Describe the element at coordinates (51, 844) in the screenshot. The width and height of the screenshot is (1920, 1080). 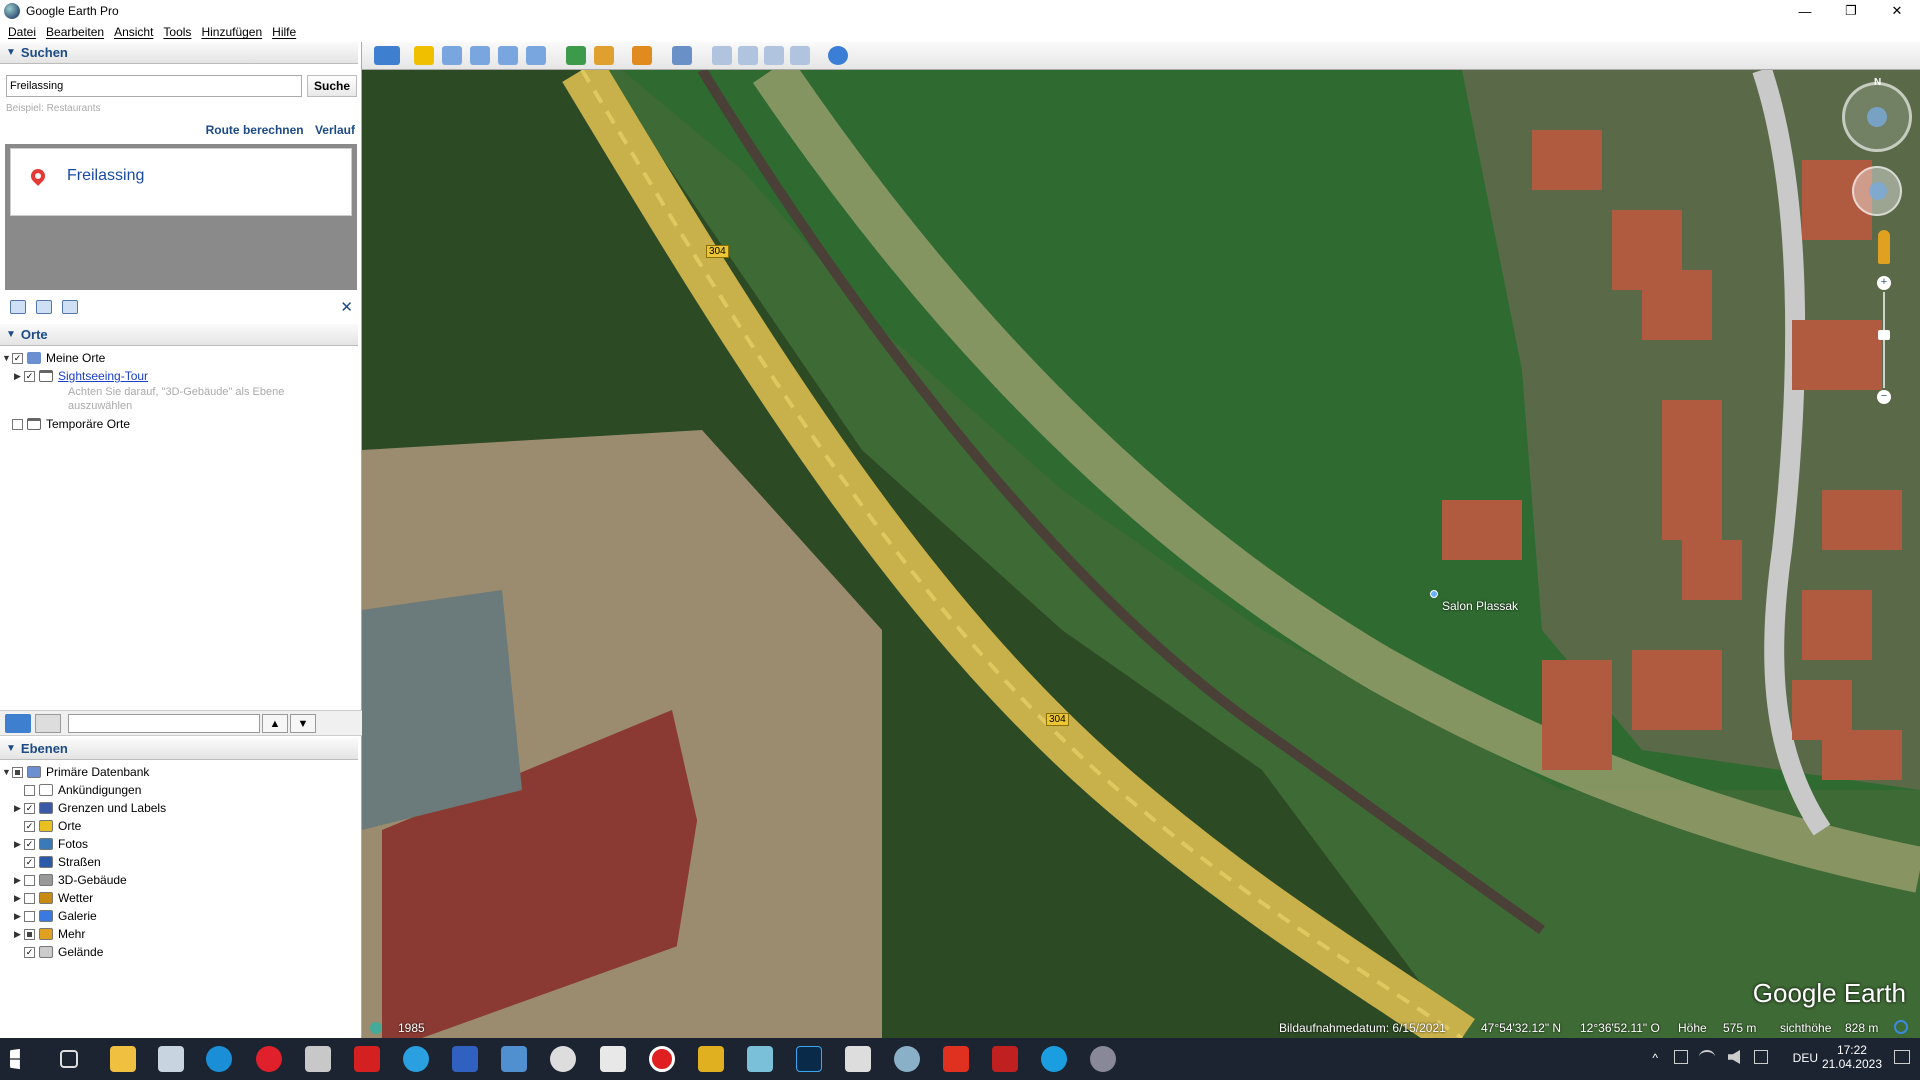
I see `layer-item: ▶ ✓ Fotos` at that location.